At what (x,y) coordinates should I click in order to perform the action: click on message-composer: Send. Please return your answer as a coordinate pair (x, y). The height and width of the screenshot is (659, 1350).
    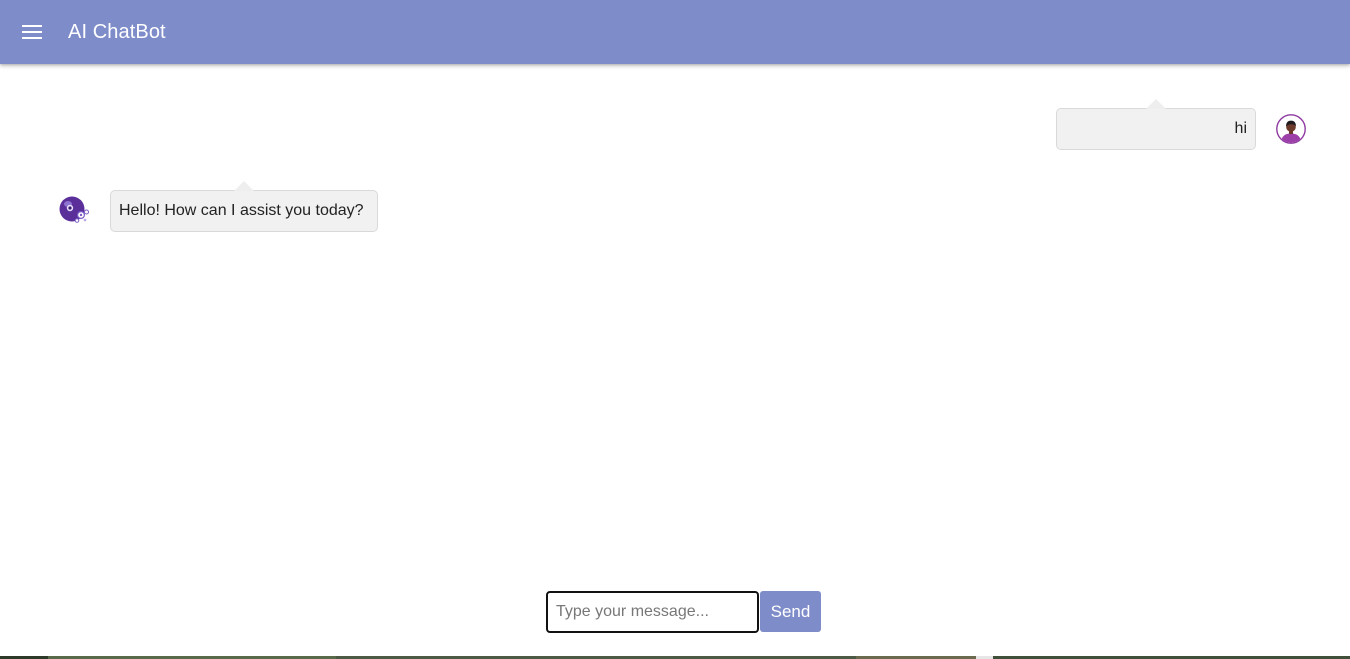
    Looking at the image, I should click on (683, 612).